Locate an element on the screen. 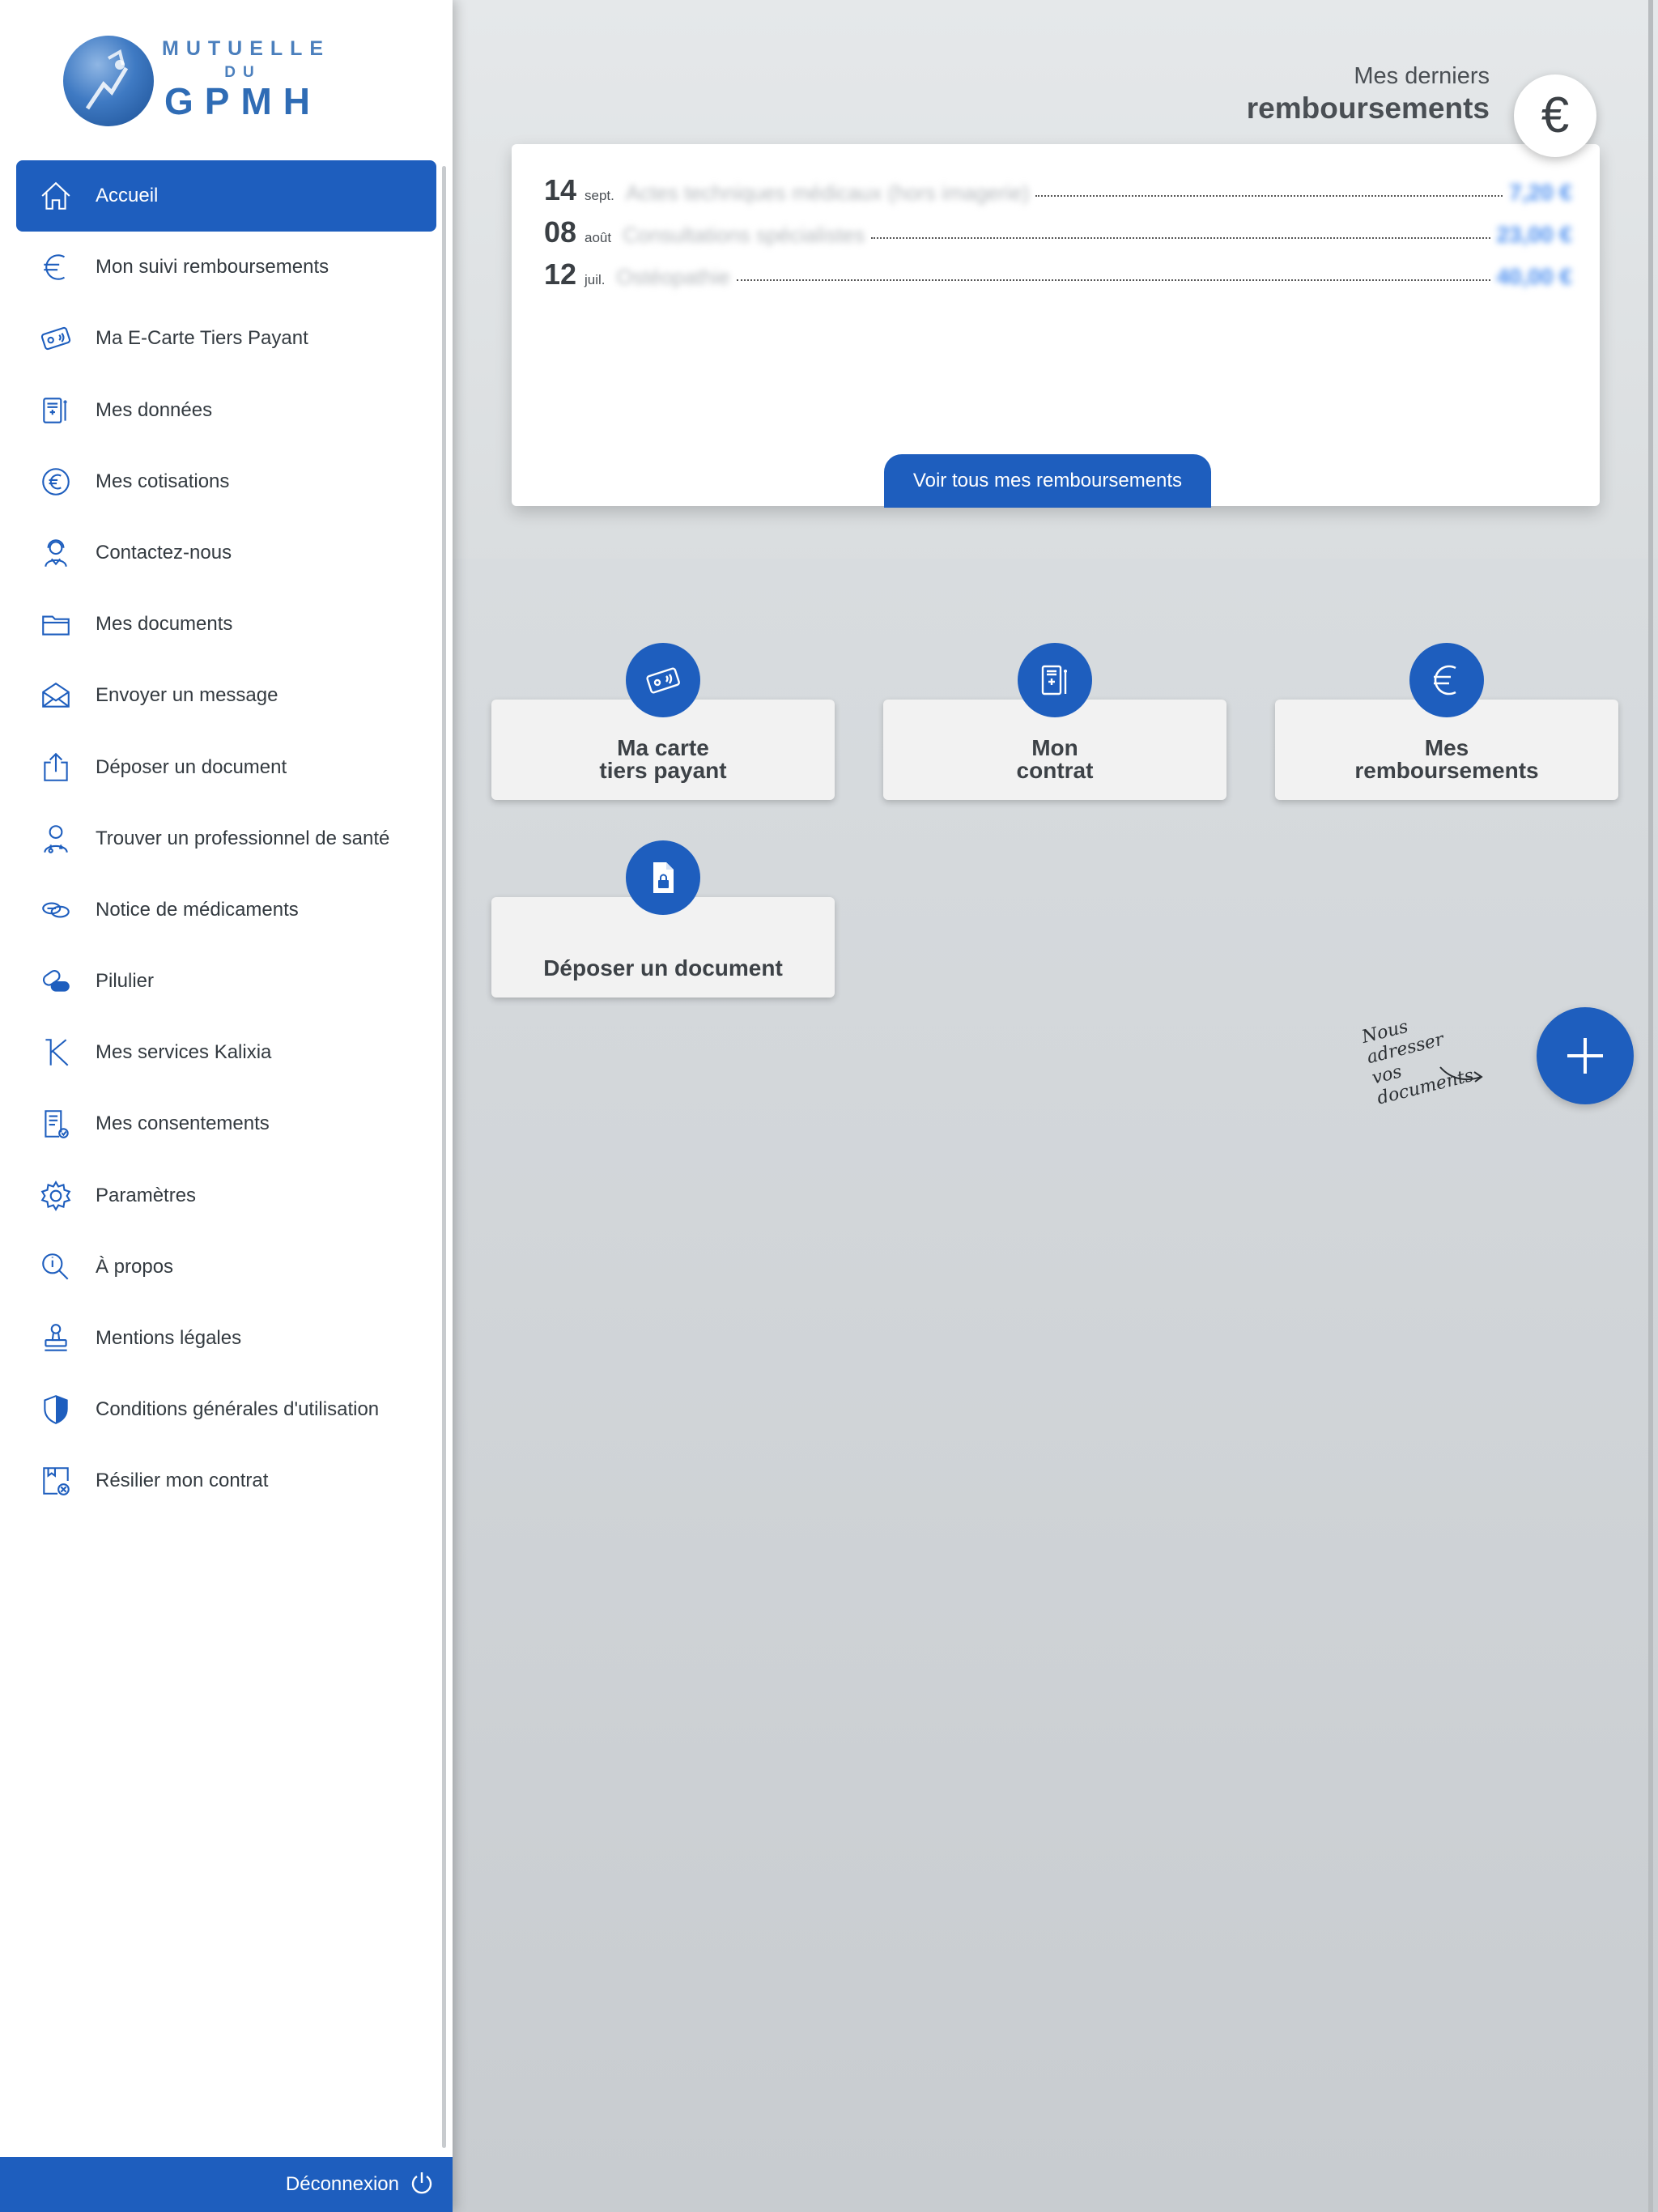  brand-logo: MUTUELLE DU GPMH is located at coordinates (197, 81).